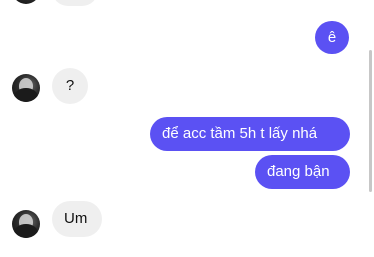  I want to click on message-text: ?, so click(70, 85).